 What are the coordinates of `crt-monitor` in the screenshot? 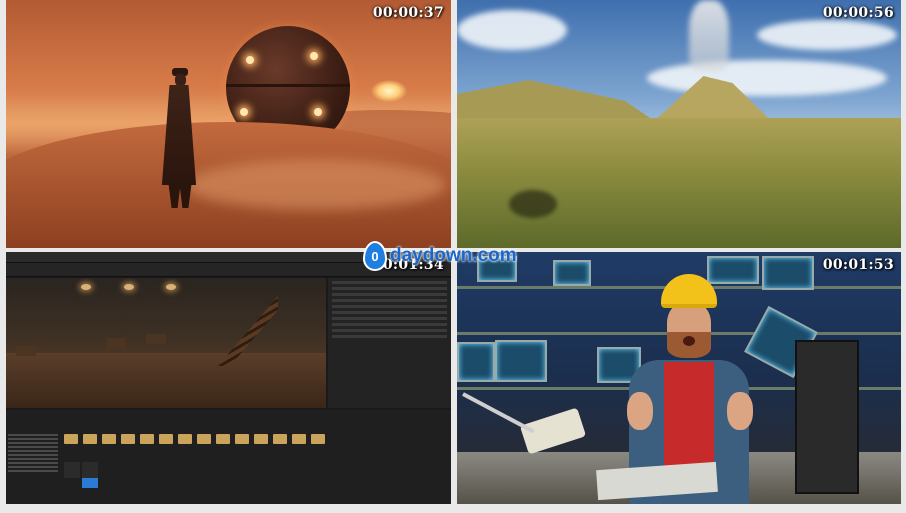 It's located at (827, 417).